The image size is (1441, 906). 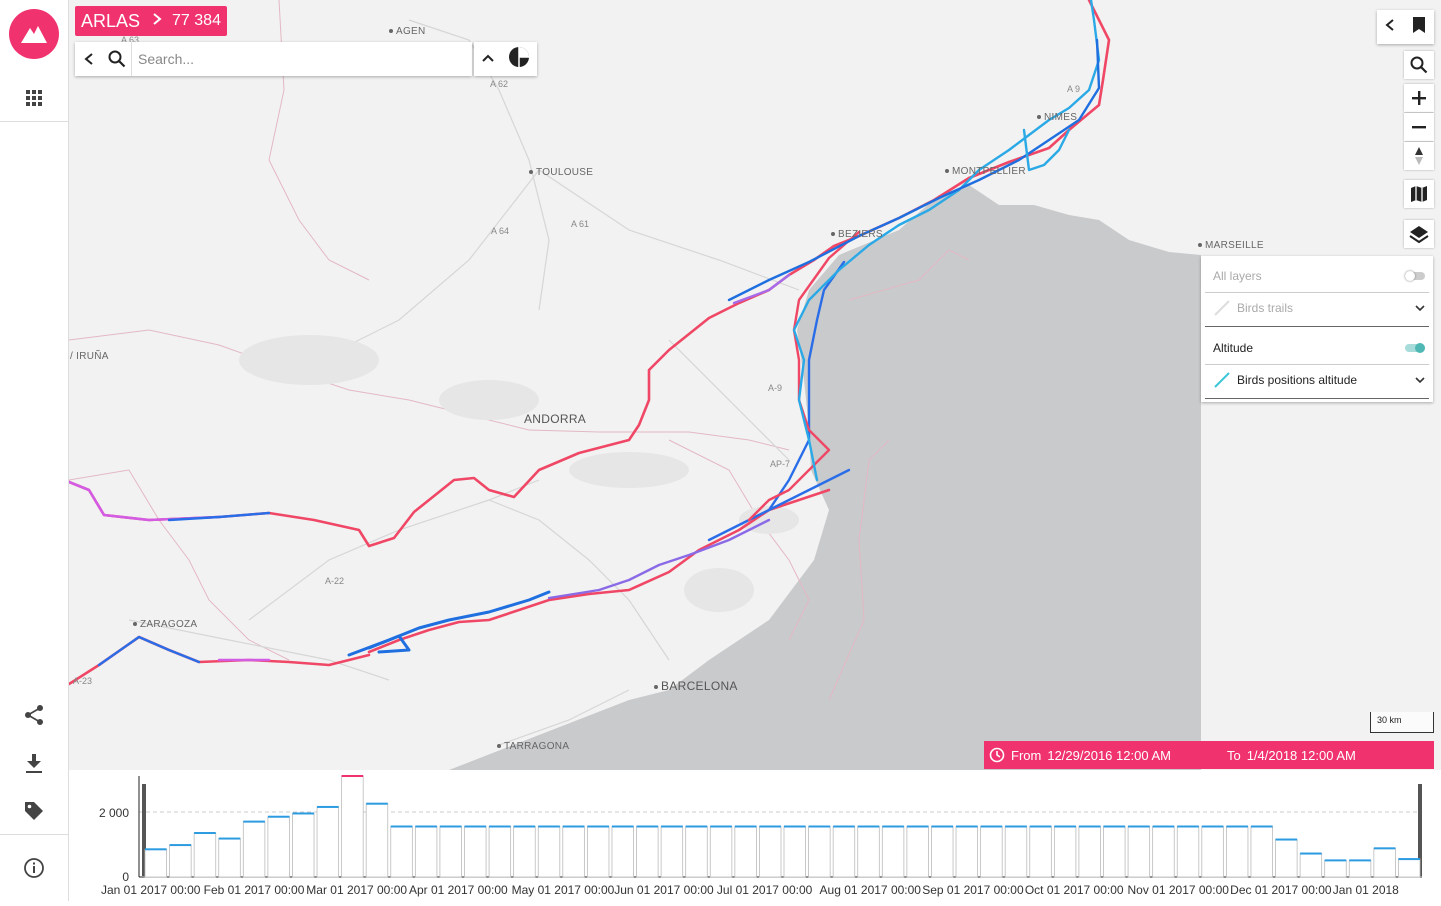 I want to click on search-icon, so click(x=117, y=59).